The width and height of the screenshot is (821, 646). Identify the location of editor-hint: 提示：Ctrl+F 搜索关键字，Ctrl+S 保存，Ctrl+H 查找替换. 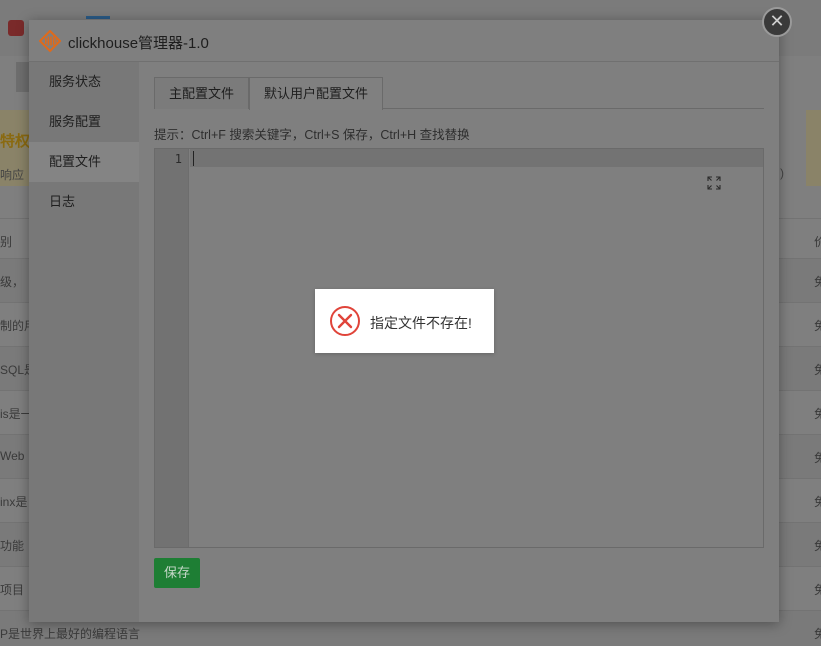
(312, 135).